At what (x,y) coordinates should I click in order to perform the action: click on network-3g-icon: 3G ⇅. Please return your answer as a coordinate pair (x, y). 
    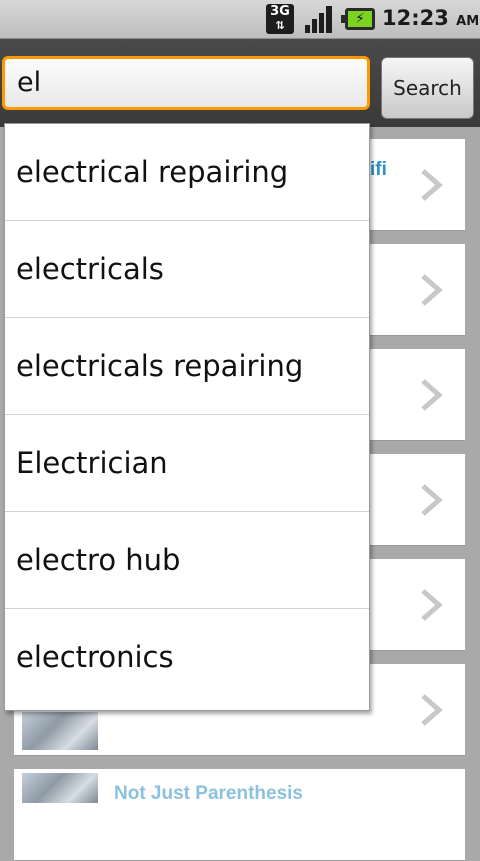
    Looking at the image, I should click on (280, 19).